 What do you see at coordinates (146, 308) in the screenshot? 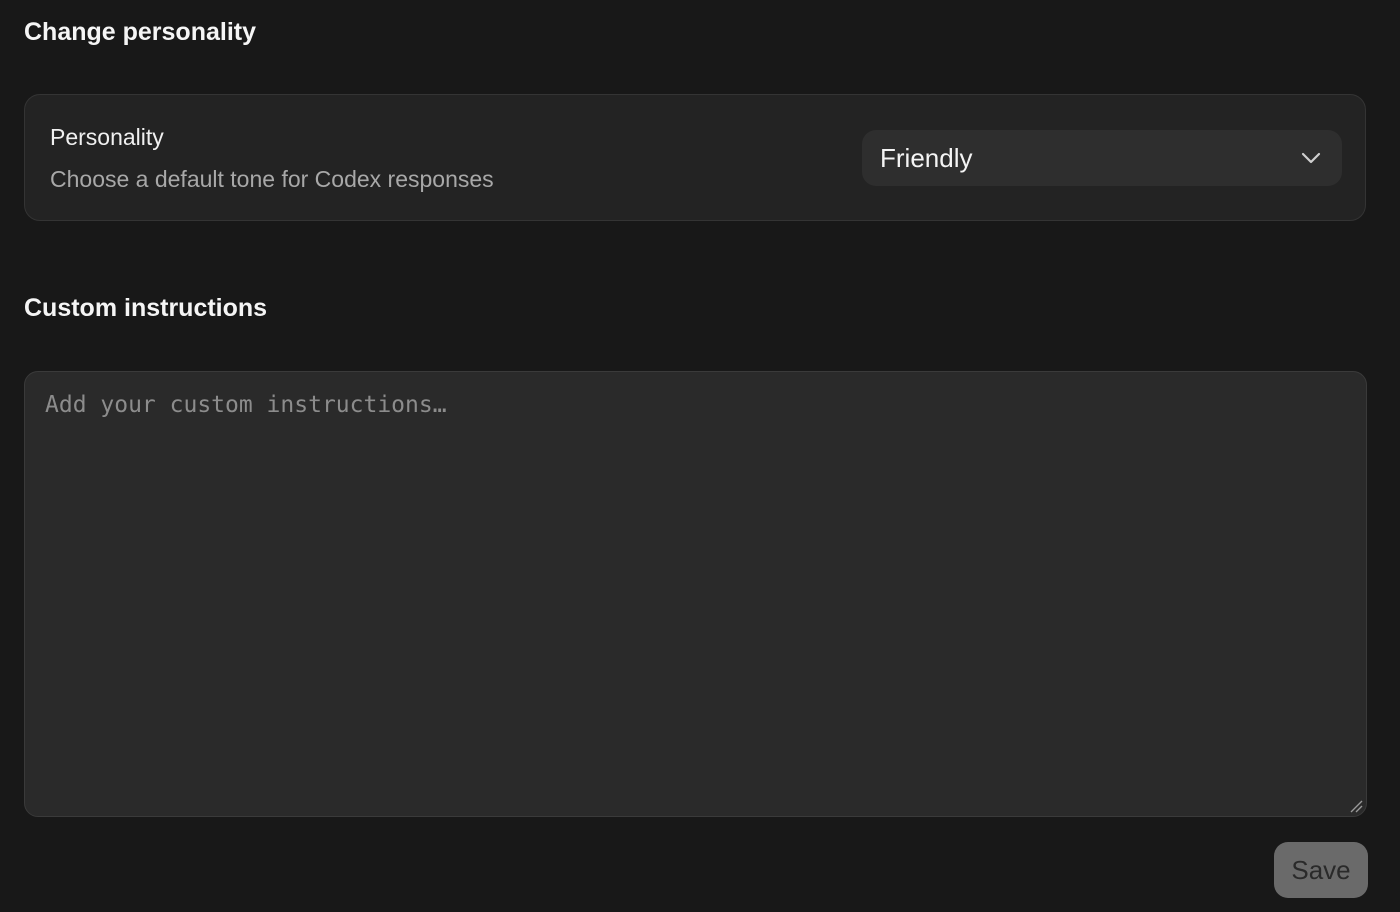
I see `custom-instructions-heading: Custom instructions` at bounding box center [146, 308].